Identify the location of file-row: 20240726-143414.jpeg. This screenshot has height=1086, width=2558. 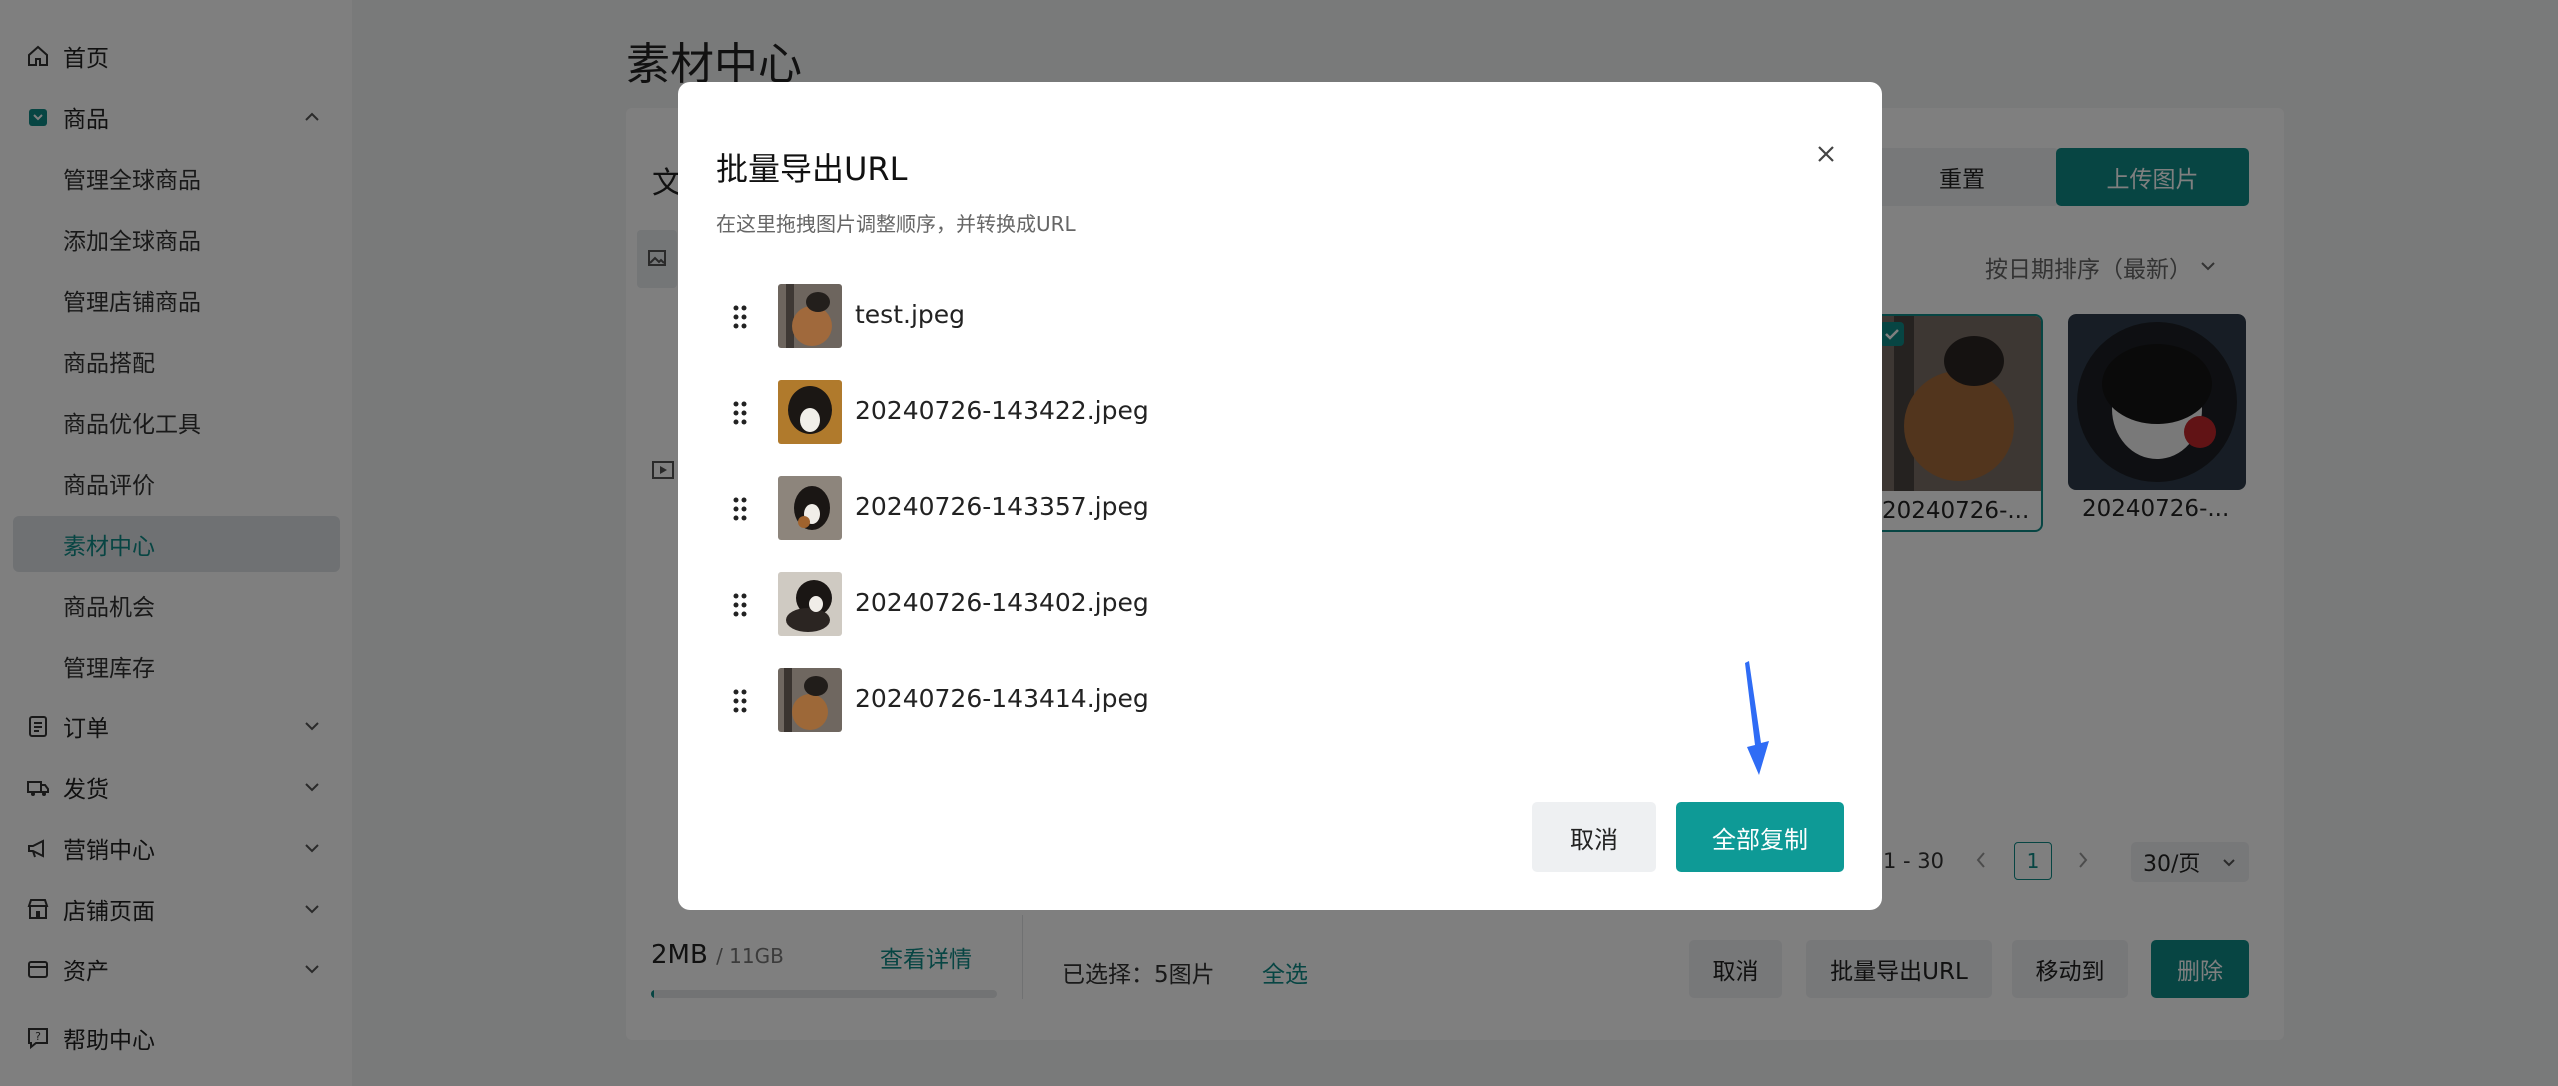
(1278, 701).